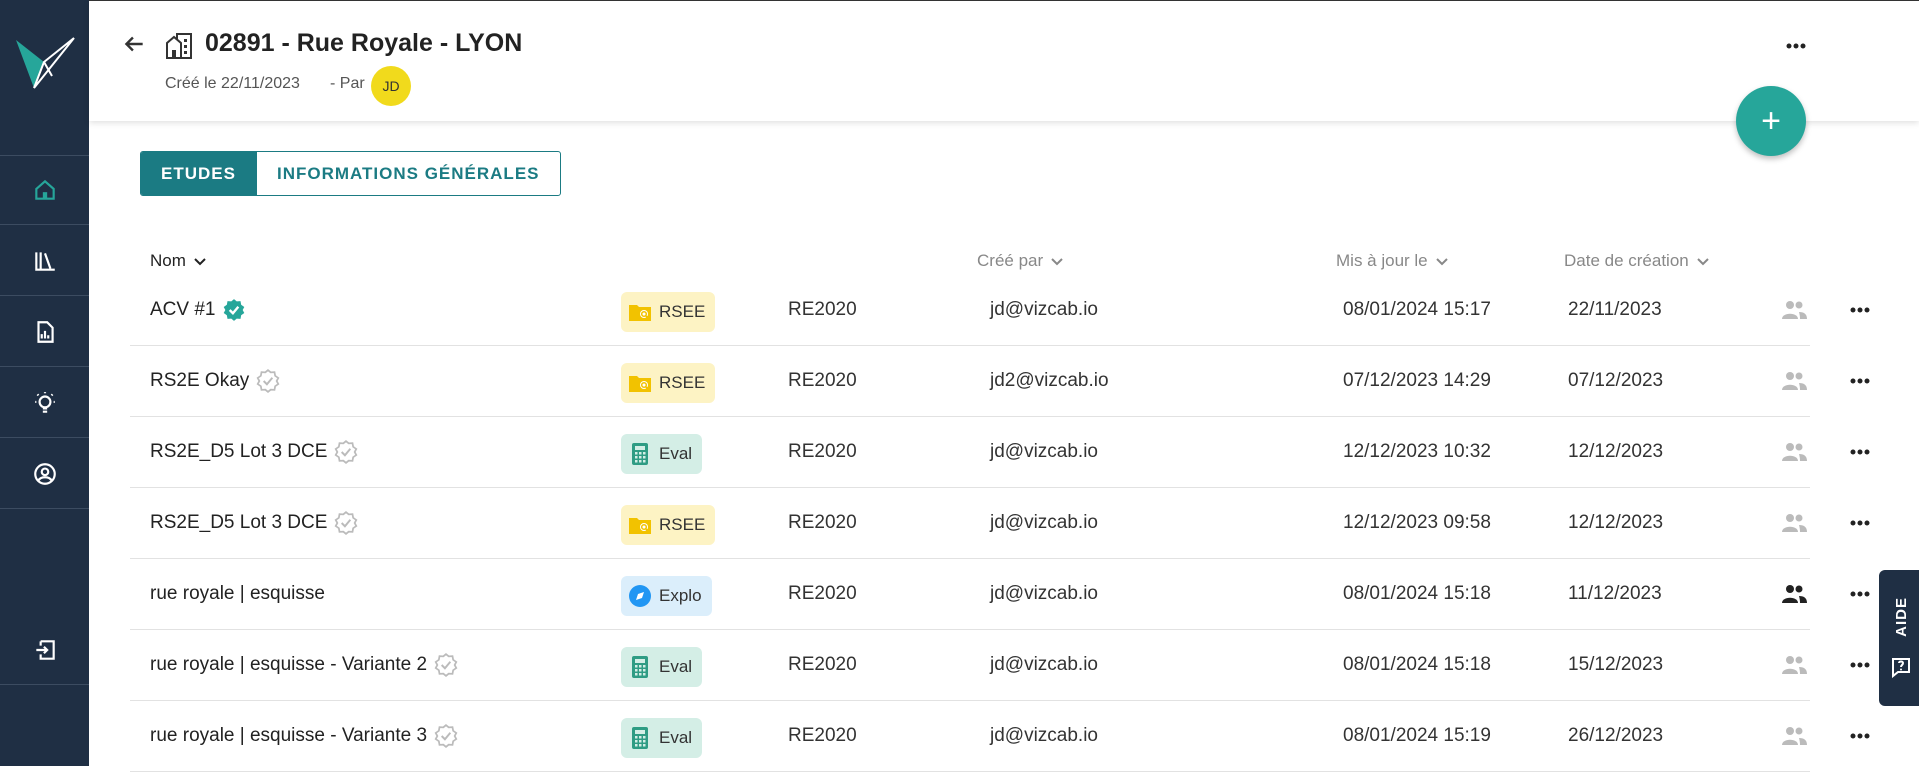 This screenshot has width=1919, height=772. I want to click on nav-home, so click(44, 190).